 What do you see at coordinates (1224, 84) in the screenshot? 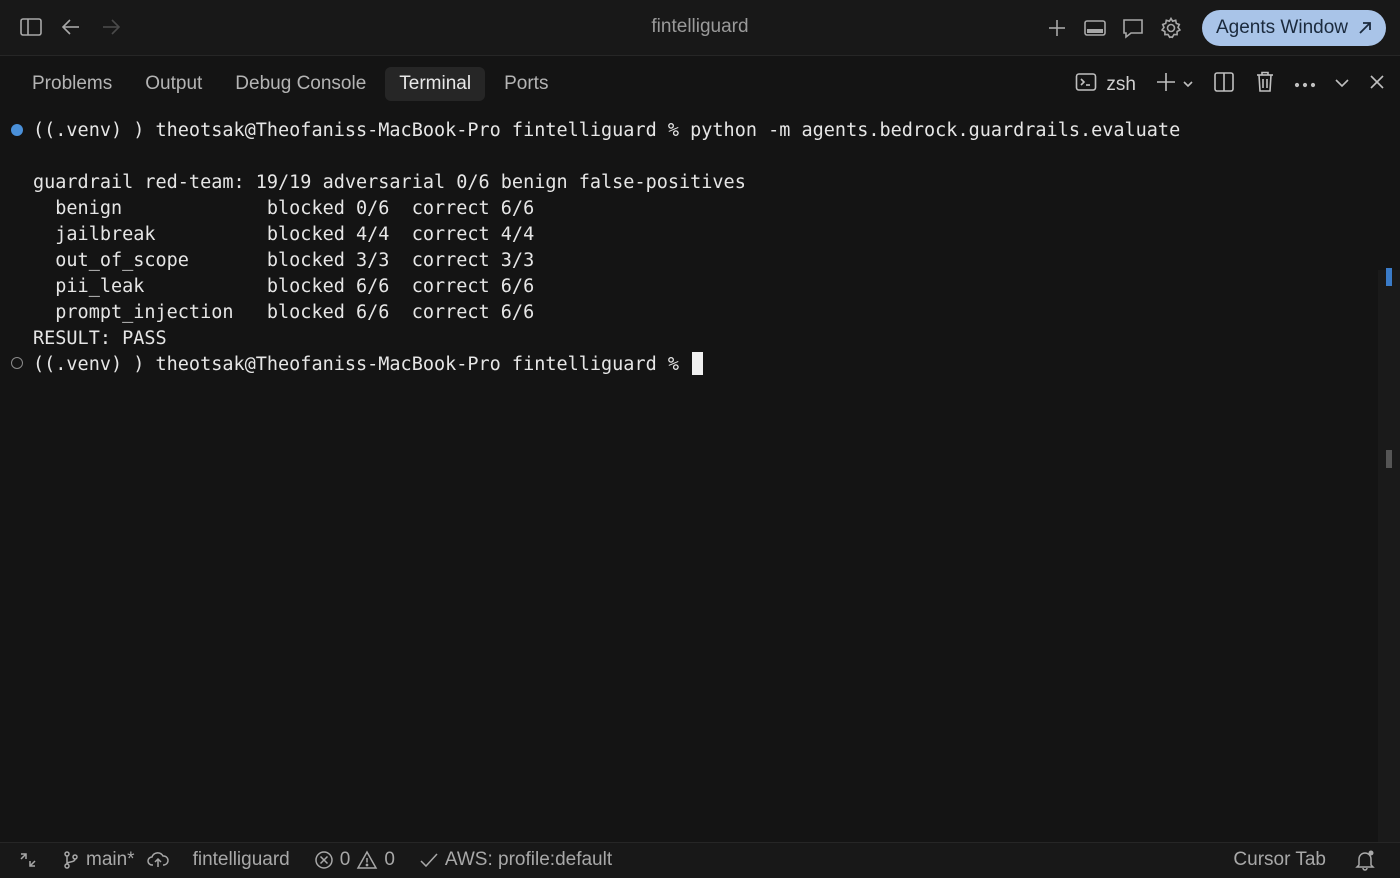
I see `split-terminal-icon` at bounding box center [1224, 84].